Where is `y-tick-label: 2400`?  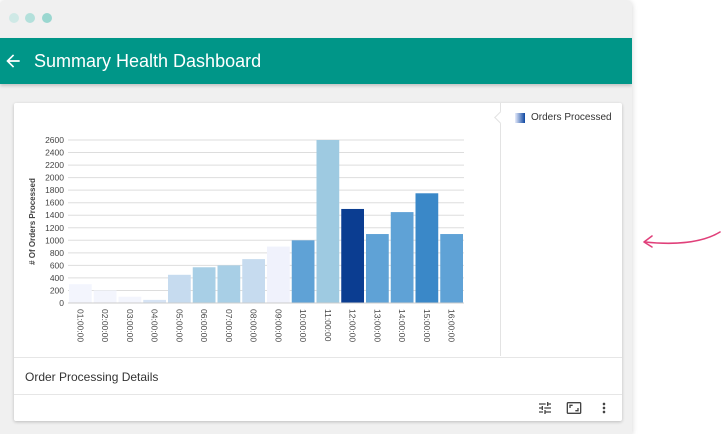
y-tick-label: 2400 is located at coordinates (54, 153).